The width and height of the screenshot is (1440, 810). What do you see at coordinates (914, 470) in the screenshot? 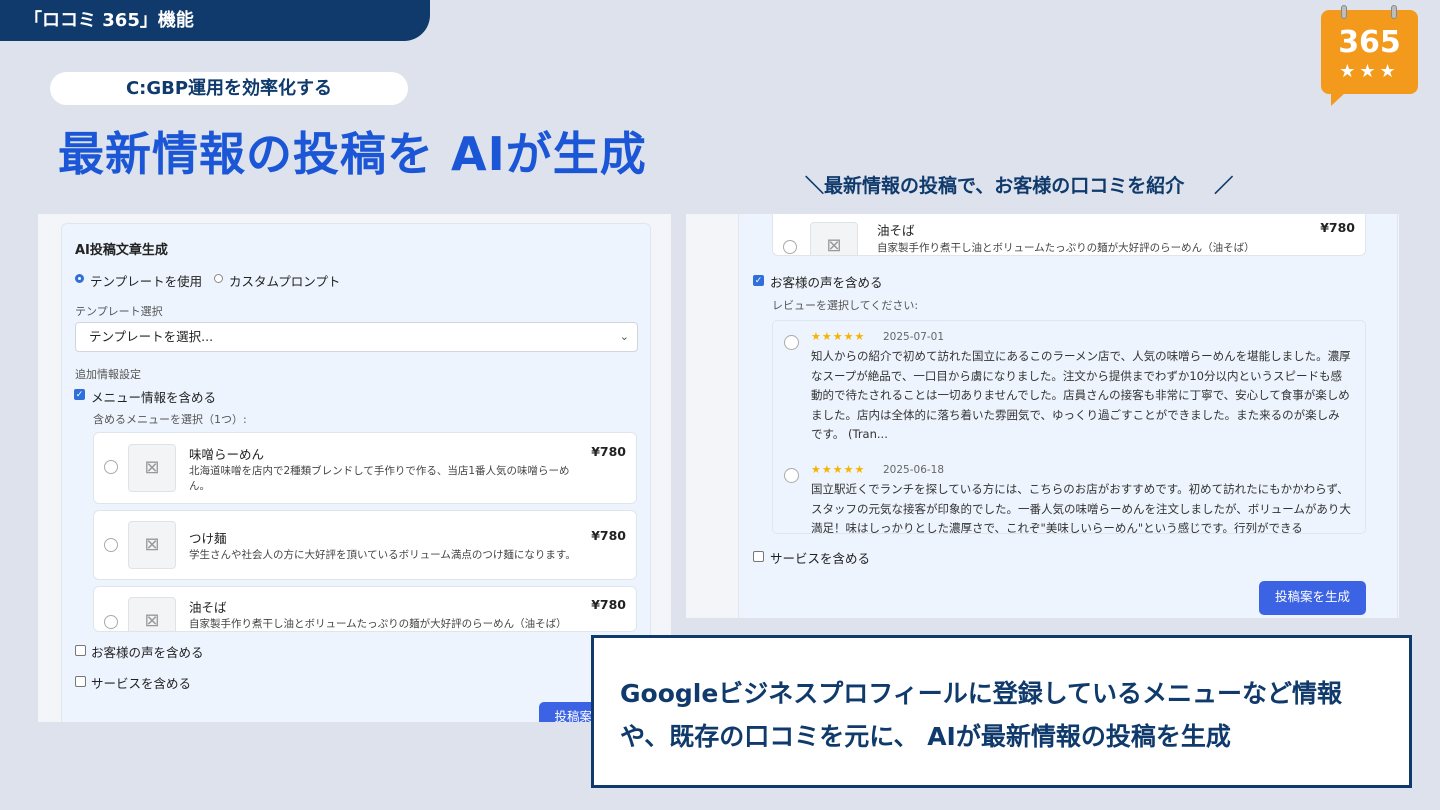
I see `review-date: 2025-06-18` at bounding box center [914, 470].